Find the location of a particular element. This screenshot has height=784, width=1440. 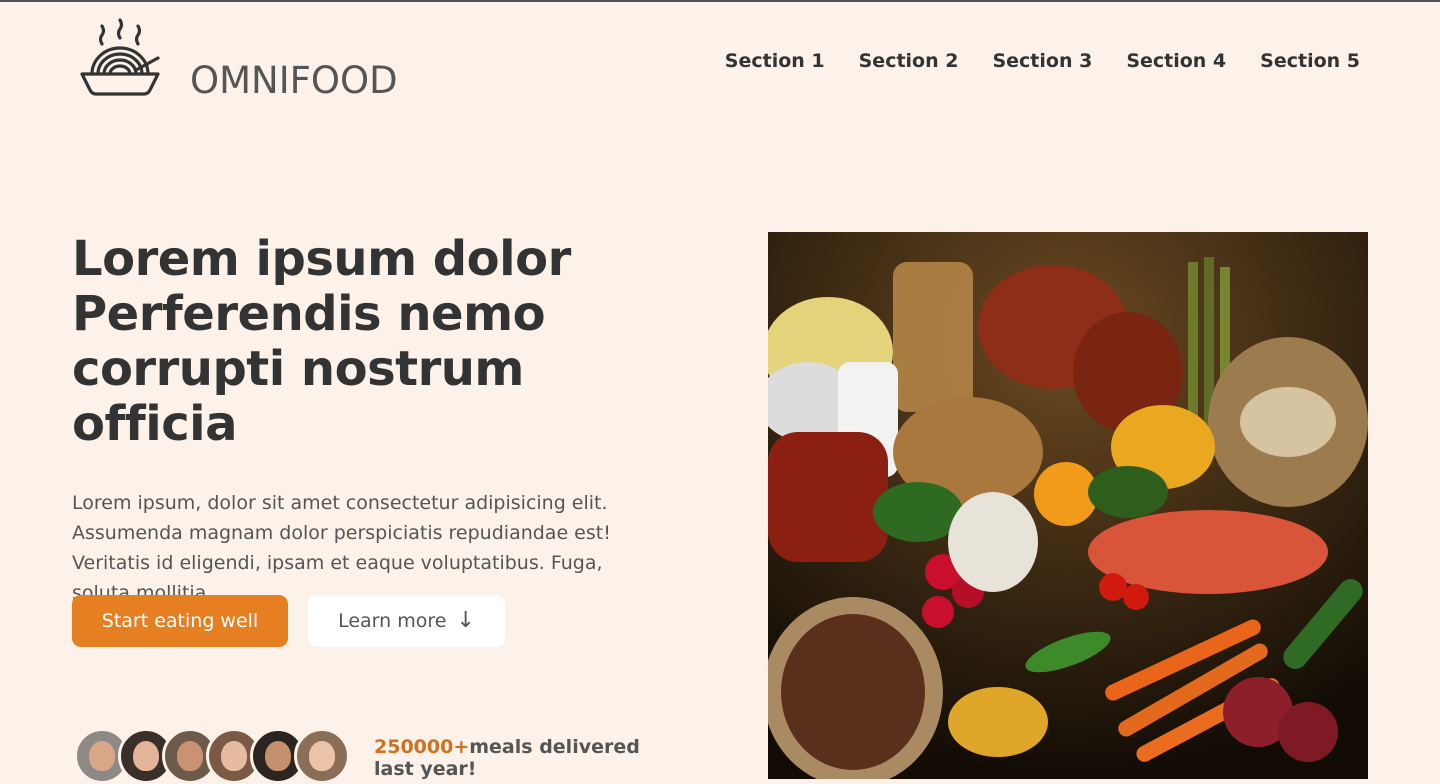

nav-item-section-3: Section 3 is located at coordinates (1042, 61).